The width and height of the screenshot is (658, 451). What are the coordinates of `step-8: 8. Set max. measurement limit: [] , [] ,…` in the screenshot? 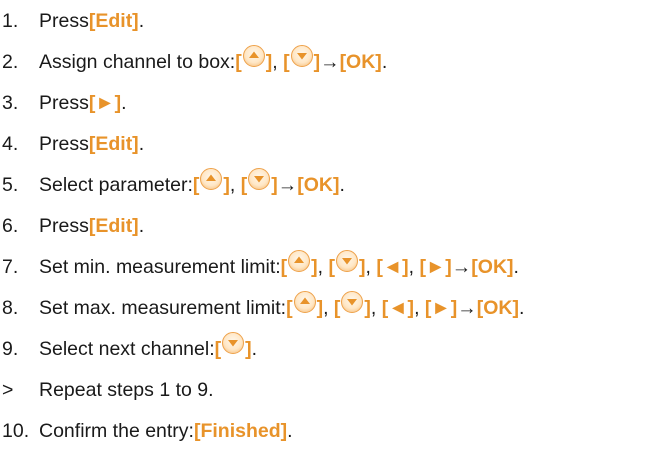 It's located at (262, 308).